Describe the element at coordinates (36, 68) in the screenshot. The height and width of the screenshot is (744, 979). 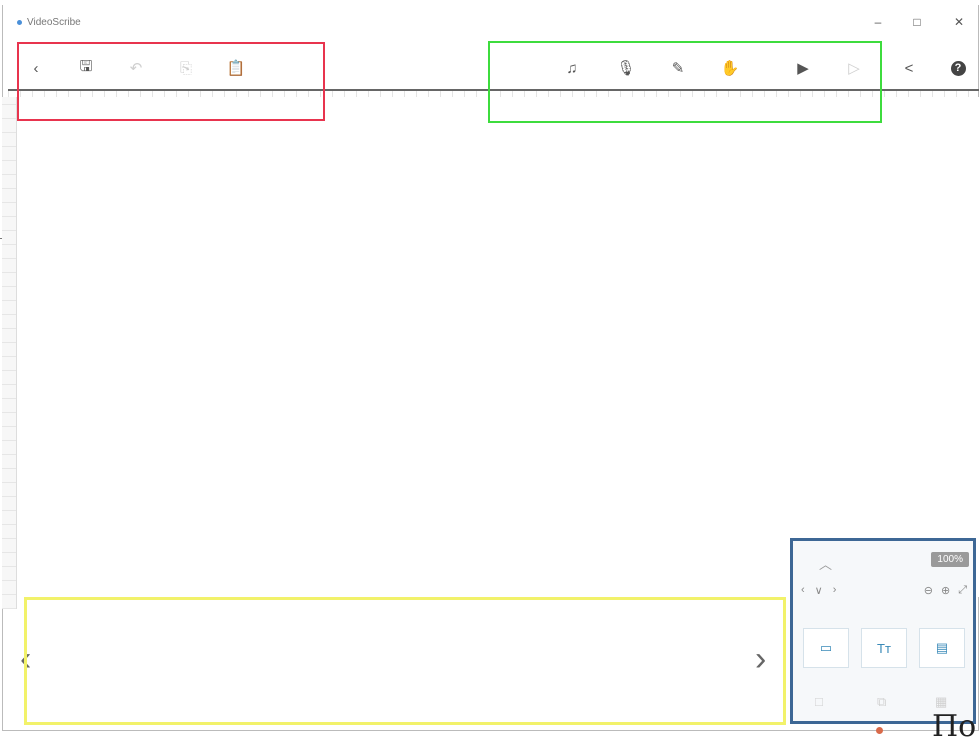
I see `back-icon: ‹` at that location.